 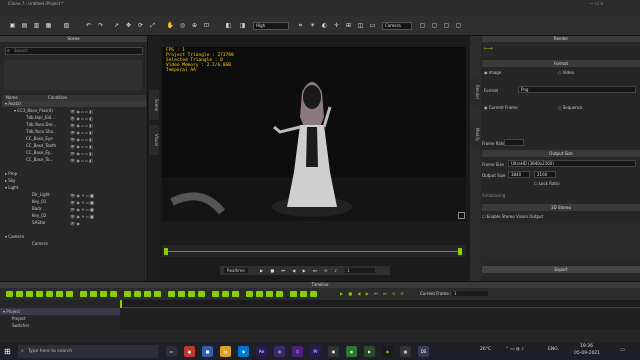 I want to click on app-2-icon: ■, so click(x=207, y=351).